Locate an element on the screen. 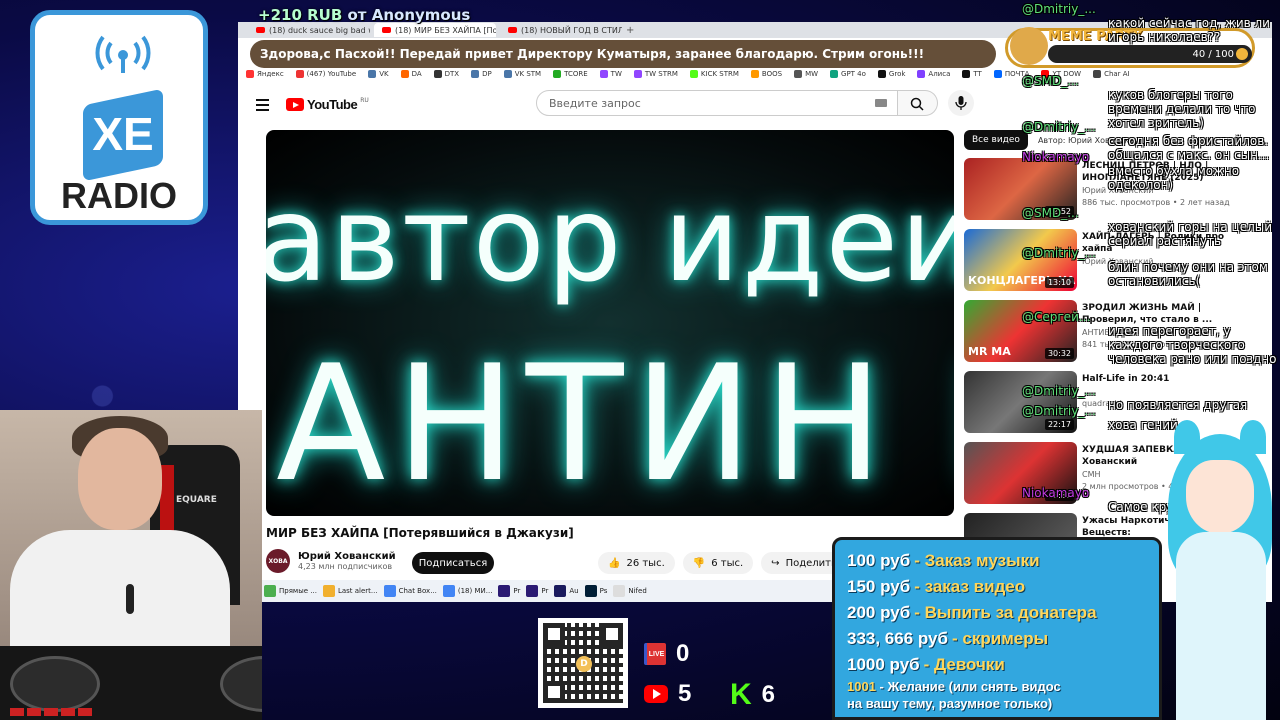  new-tab-button: + is located at coordinates (630, 30).